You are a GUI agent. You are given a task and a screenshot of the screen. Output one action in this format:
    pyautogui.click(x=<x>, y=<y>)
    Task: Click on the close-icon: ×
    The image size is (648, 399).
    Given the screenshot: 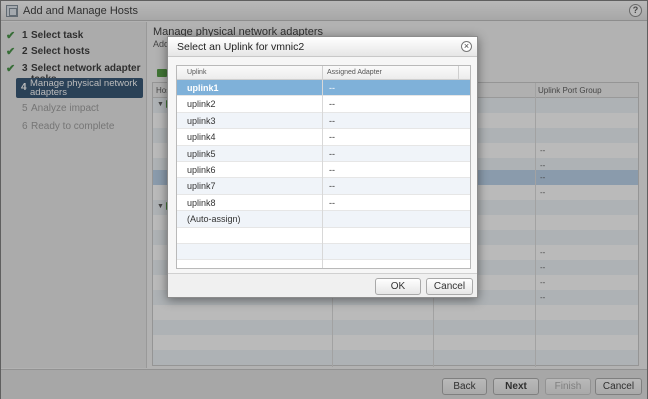 What is the action you would take?
    pyautogui.click(x=466, y=46)
    